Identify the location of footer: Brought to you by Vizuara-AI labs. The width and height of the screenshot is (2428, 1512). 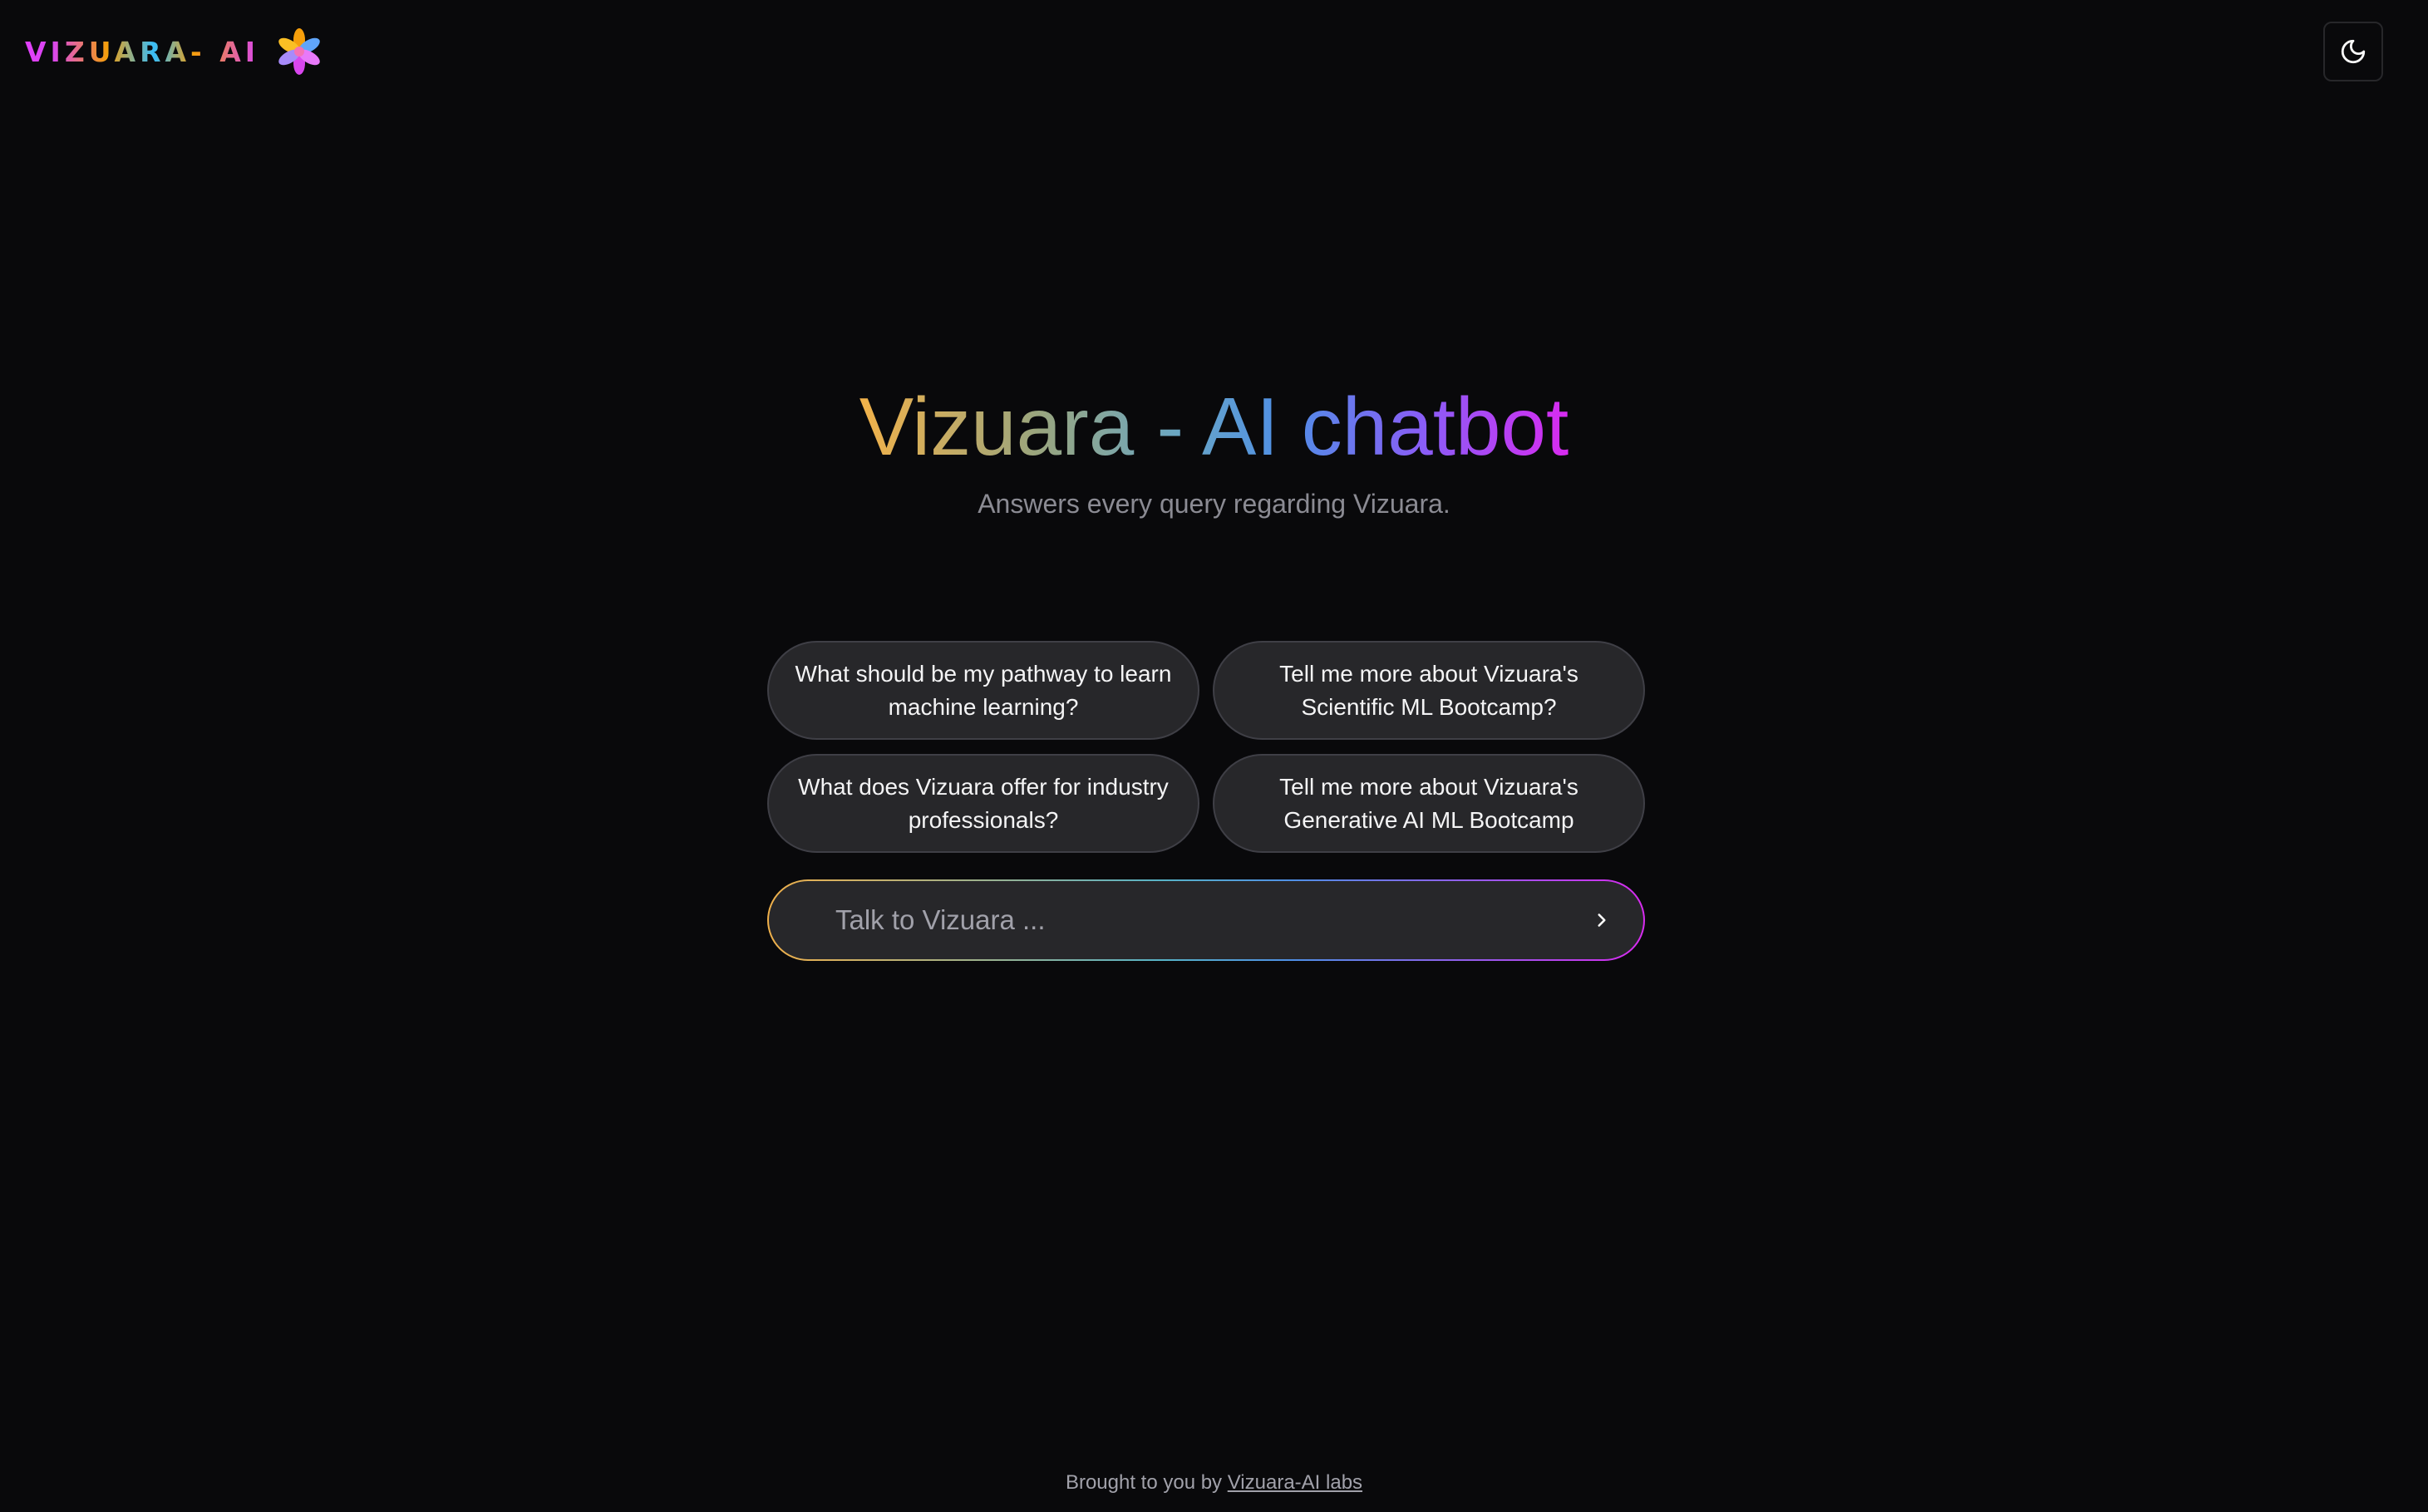
(1214, 1483).